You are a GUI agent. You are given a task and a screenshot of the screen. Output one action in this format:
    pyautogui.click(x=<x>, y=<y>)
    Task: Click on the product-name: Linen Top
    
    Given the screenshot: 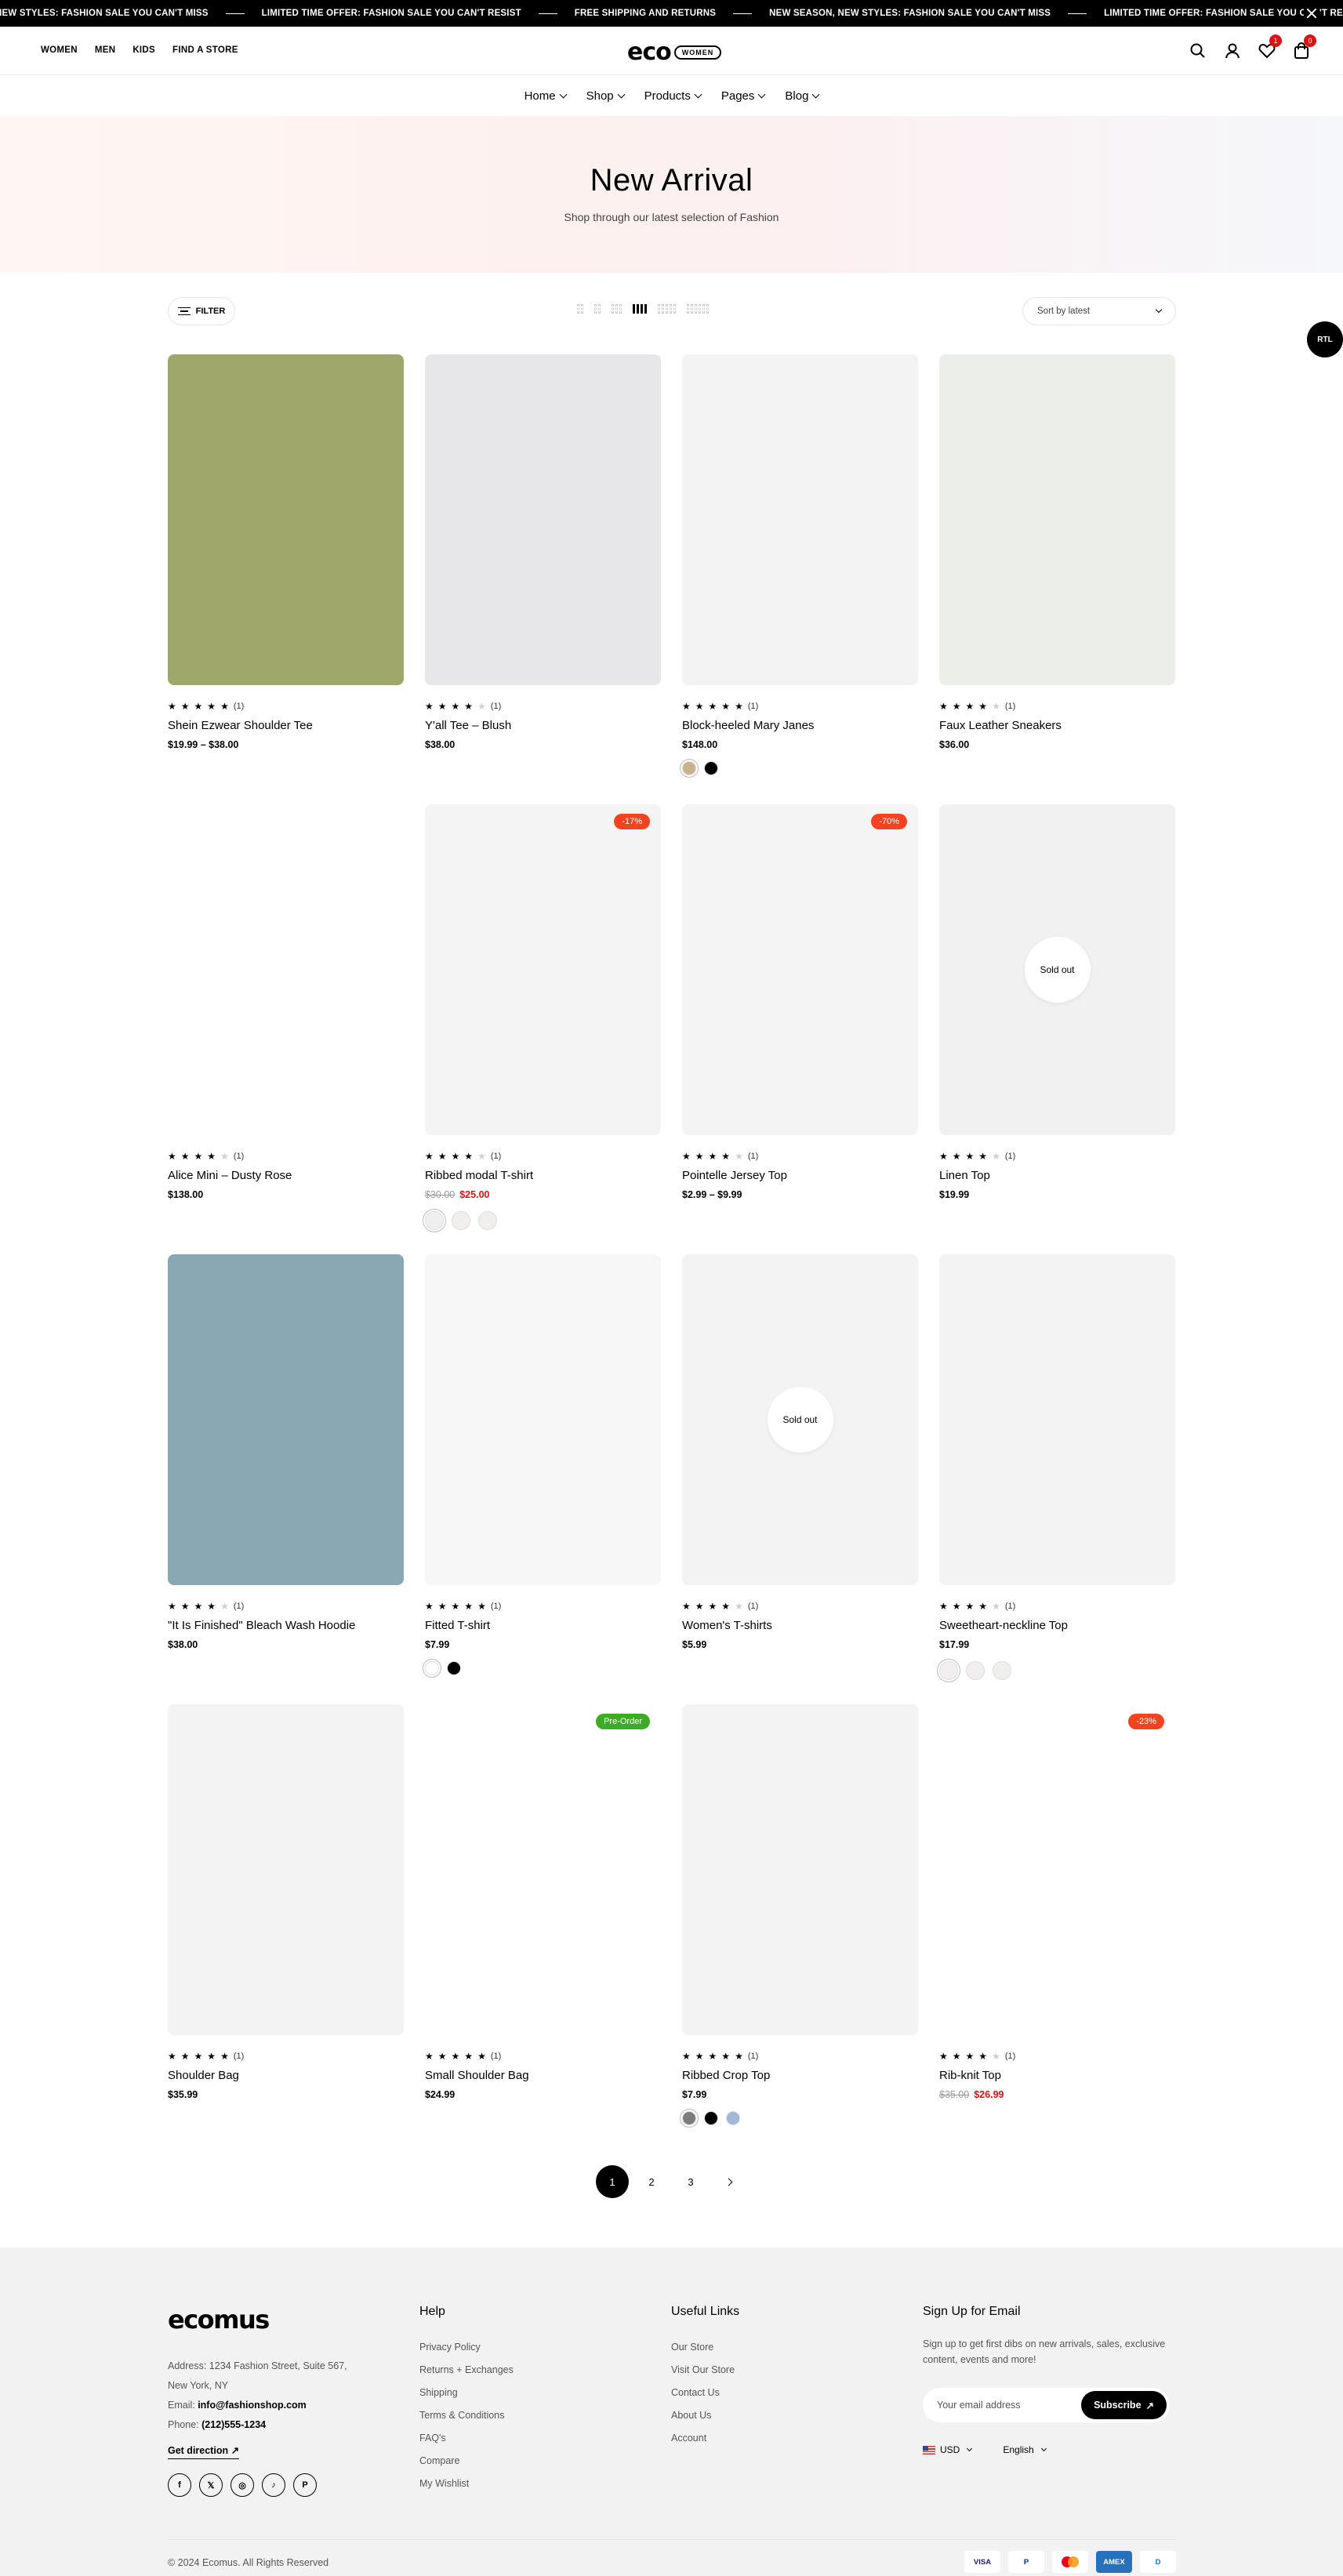 What is the action you would take?
    pyautogui.click(x=1057, y=1175)
    